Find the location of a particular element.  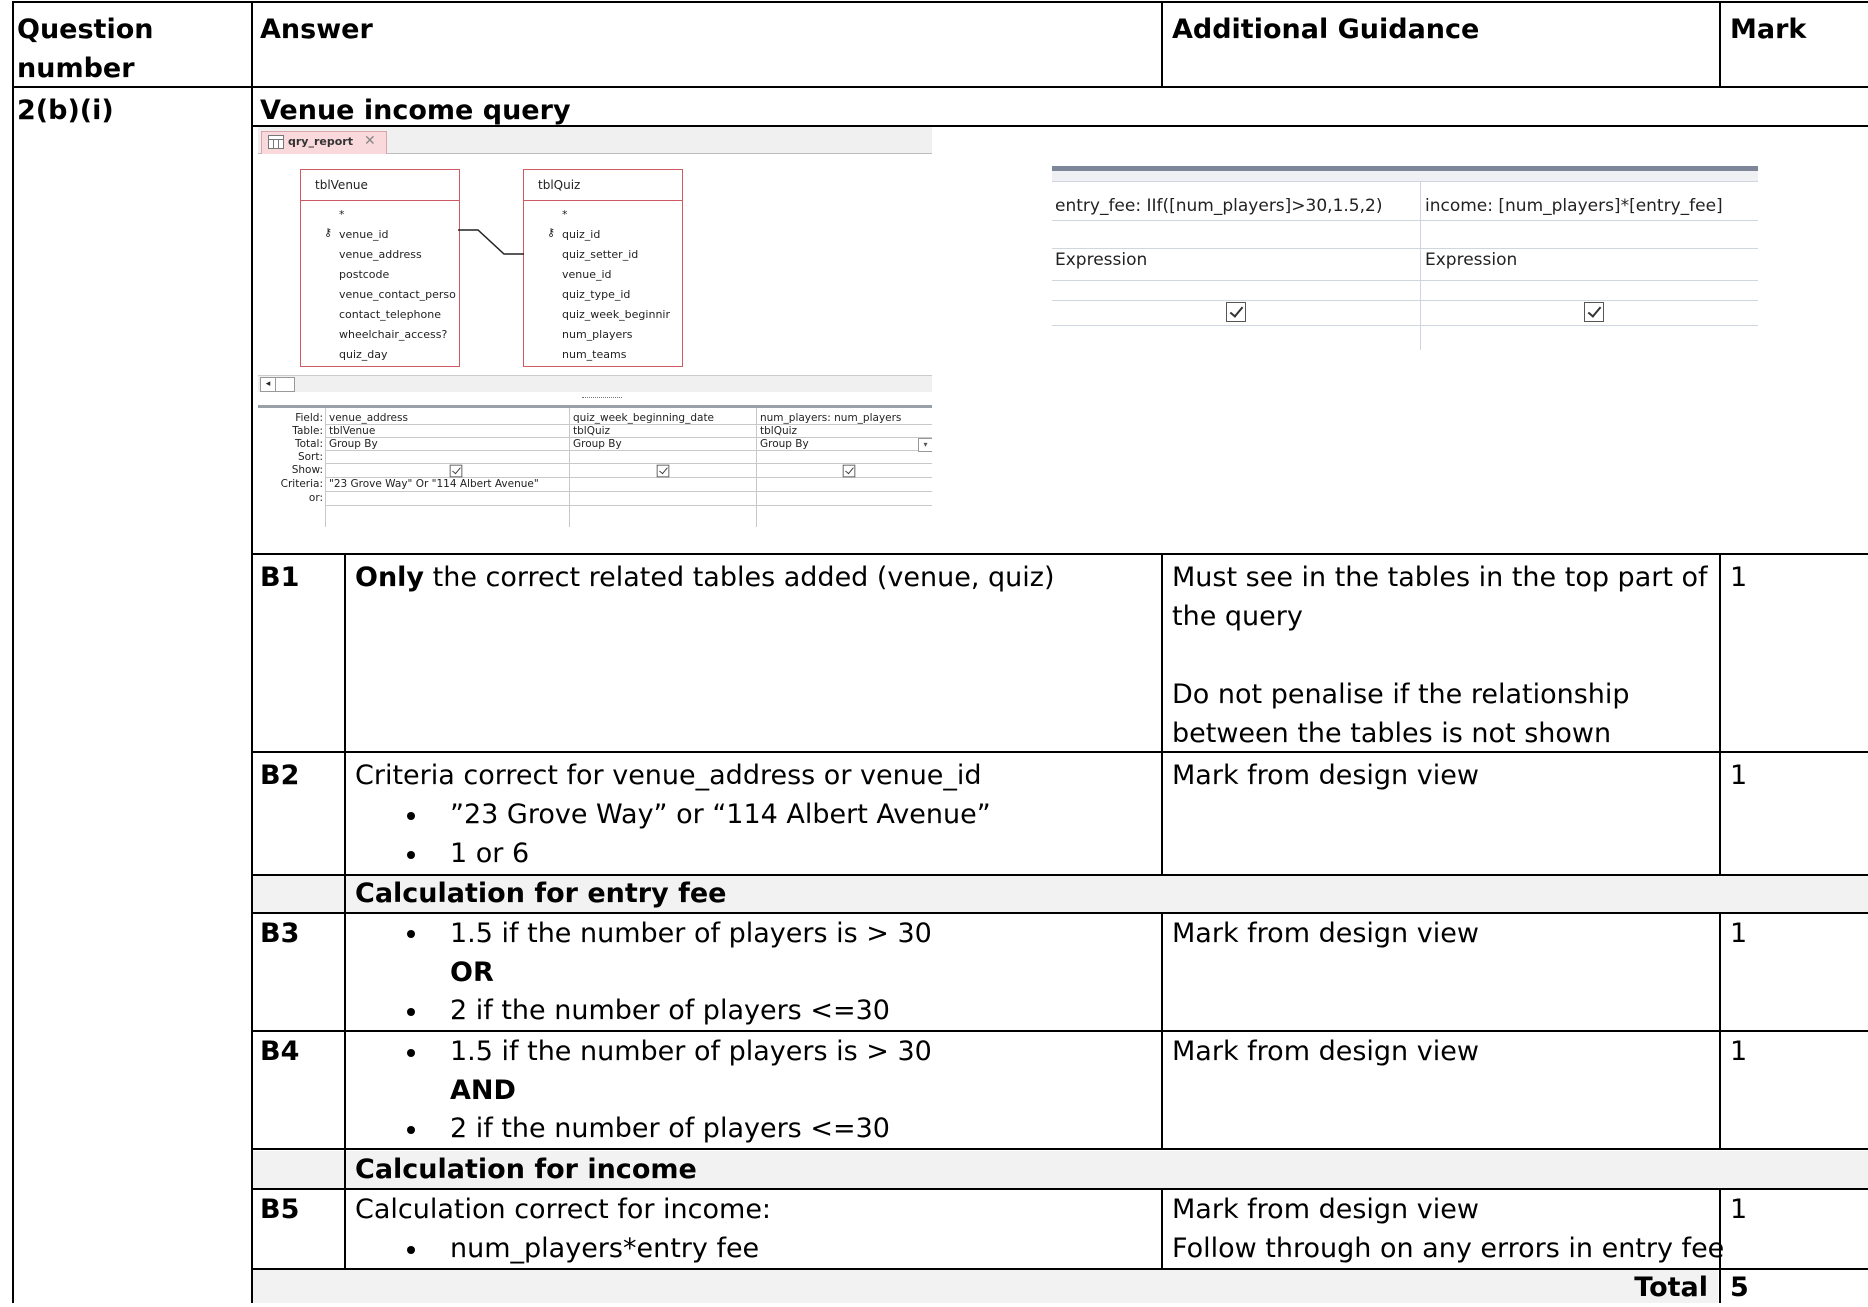

scroll-thumb is located at coordinates (285, 384).